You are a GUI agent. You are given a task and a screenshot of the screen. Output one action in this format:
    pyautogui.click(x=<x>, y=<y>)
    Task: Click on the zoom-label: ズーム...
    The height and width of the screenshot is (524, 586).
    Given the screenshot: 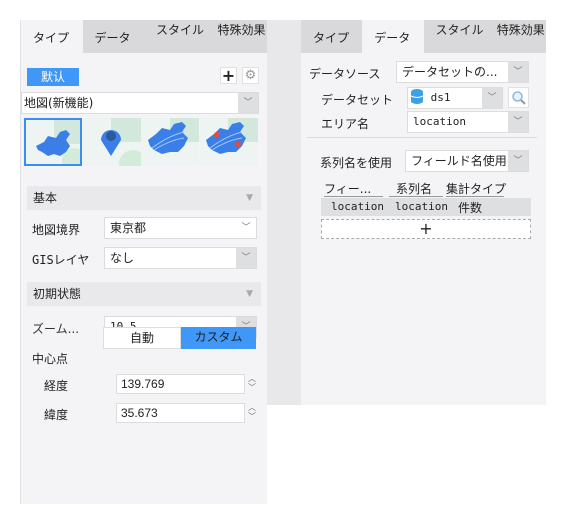 What is the action you would take?
    pyautogui.click(x=56, y=329)
    